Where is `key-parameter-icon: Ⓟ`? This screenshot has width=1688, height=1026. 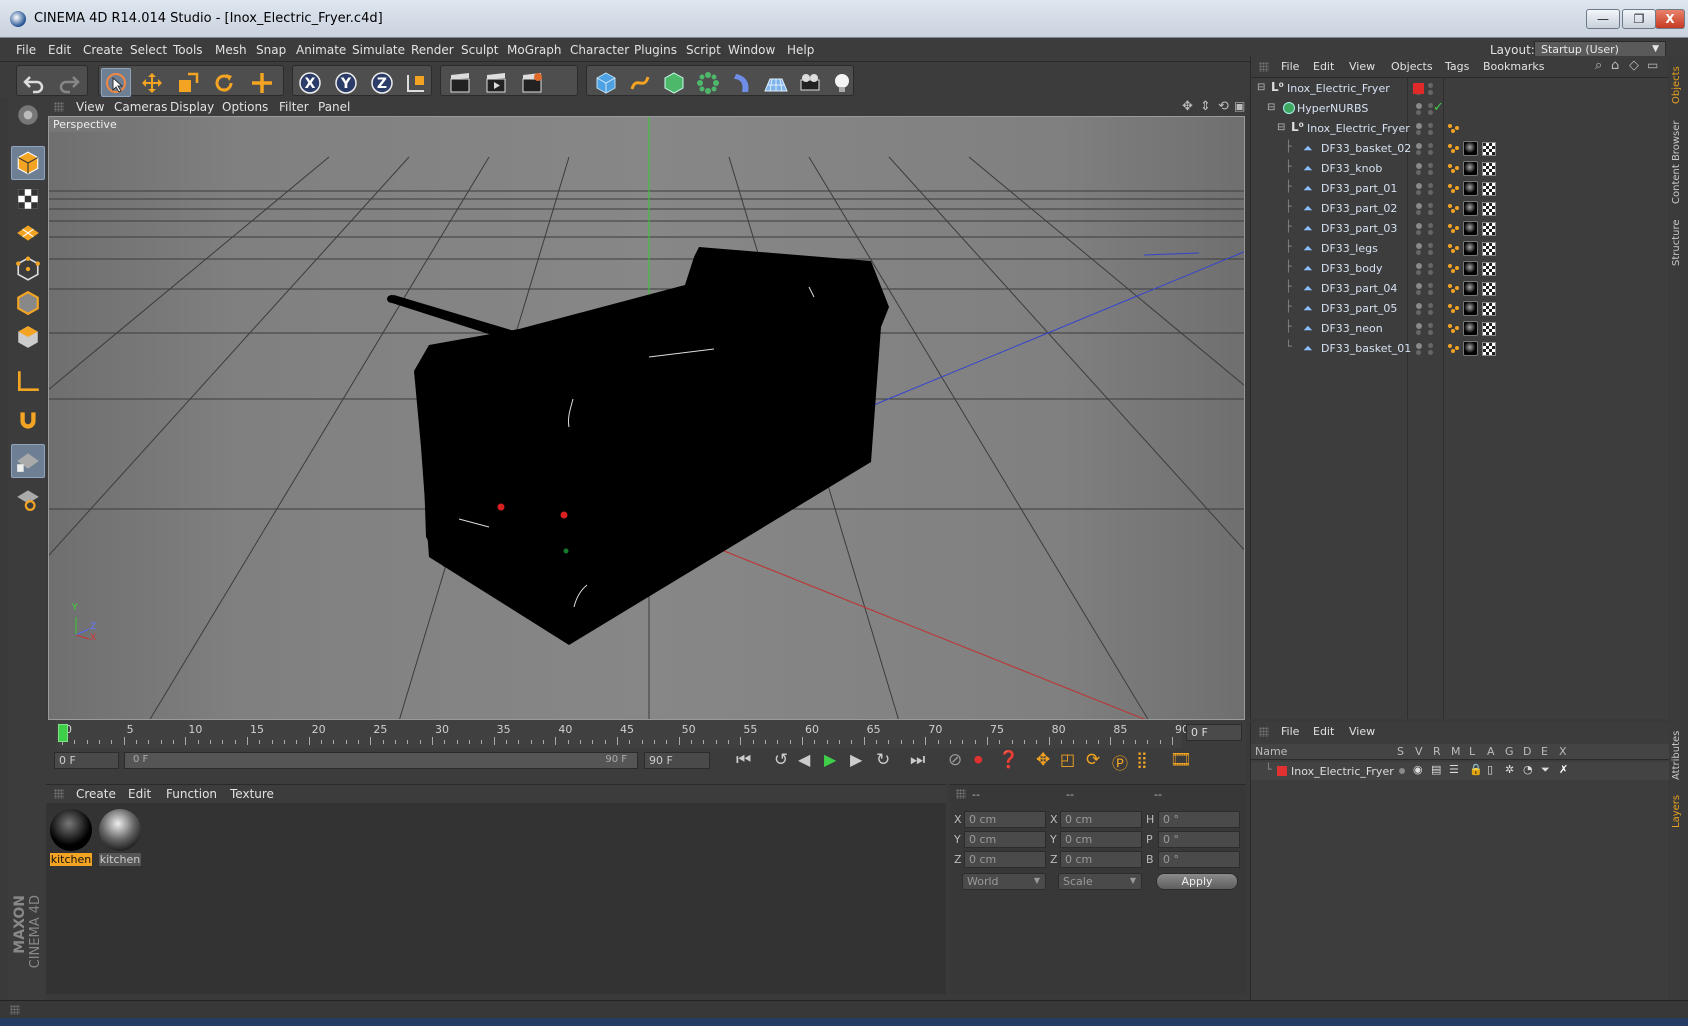 key-parameter-icon: Ⓟ is located at coordinates (1120, 762).